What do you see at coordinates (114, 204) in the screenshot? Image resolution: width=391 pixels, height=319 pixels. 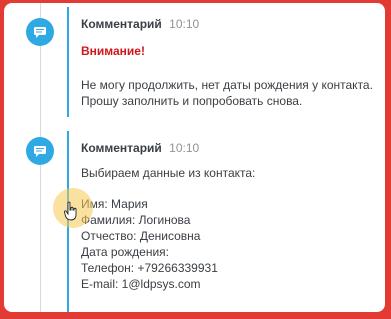 I see `field-first-name: Имя: Мария` at bounding box center [114, 204].